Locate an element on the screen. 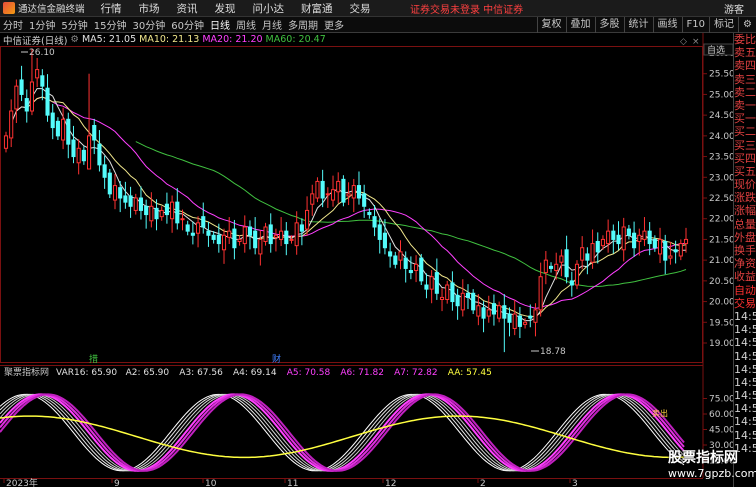 The image size is (756, 487). right-panel-item: 自动 is located at coordinates (745, 290).